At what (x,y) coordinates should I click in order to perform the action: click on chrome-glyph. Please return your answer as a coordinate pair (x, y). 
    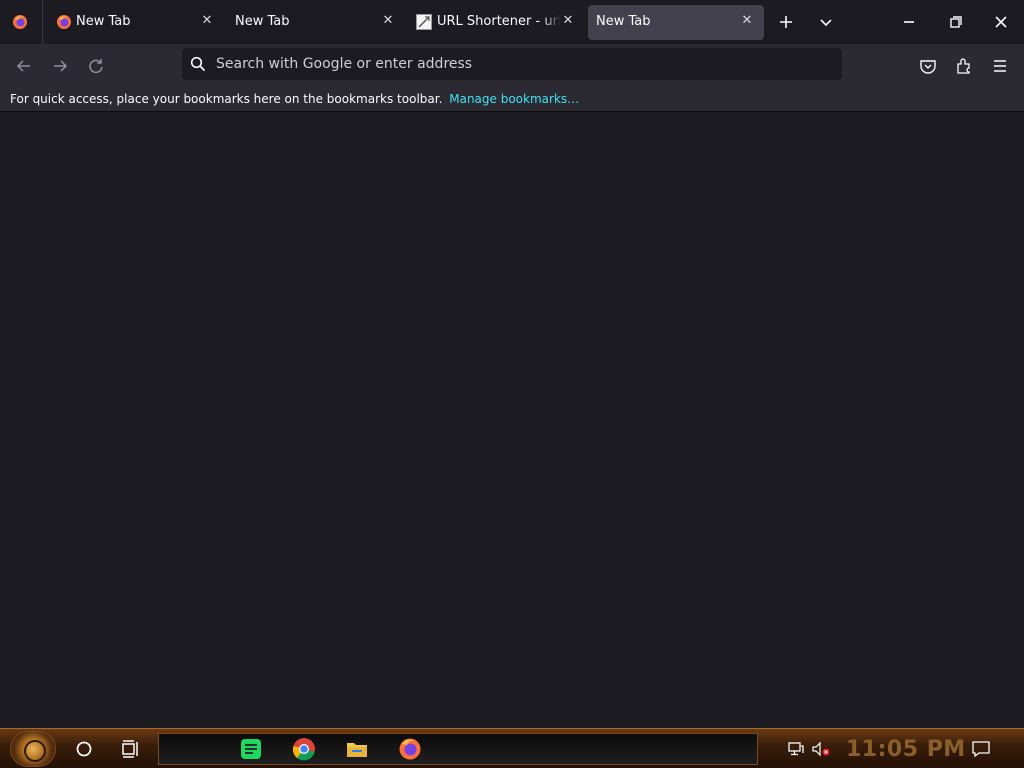
    Looking at the image, I should click on (303, 749).